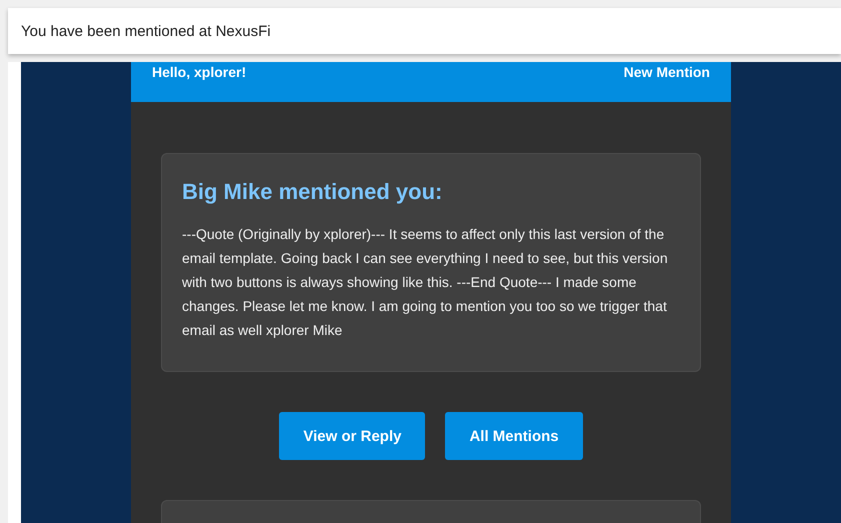  What do you see at coordinates (425, 282) in the screenshot?
I see `mention-text: ---Quote (Originally by xplorer)--- It seems to affect only this last version of the email template. Going back I can see everything I need to see, but this version with two buttons is always showing like this. ---End Quote--- I made some changes. Please let me know. I am going to mention you too so we trigger that email as well xplorer Mike` at bounding box center [425, 282].